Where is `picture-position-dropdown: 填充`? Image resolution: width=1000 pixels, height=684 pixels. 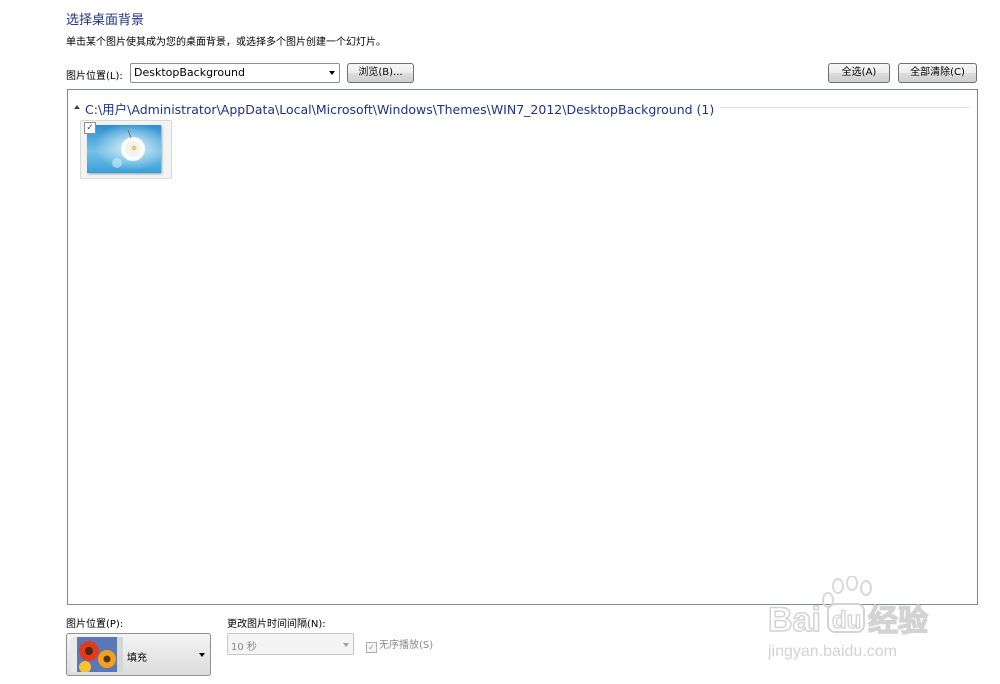
picture-position-dropdown: 填充 is located at coordinates (138, 654).